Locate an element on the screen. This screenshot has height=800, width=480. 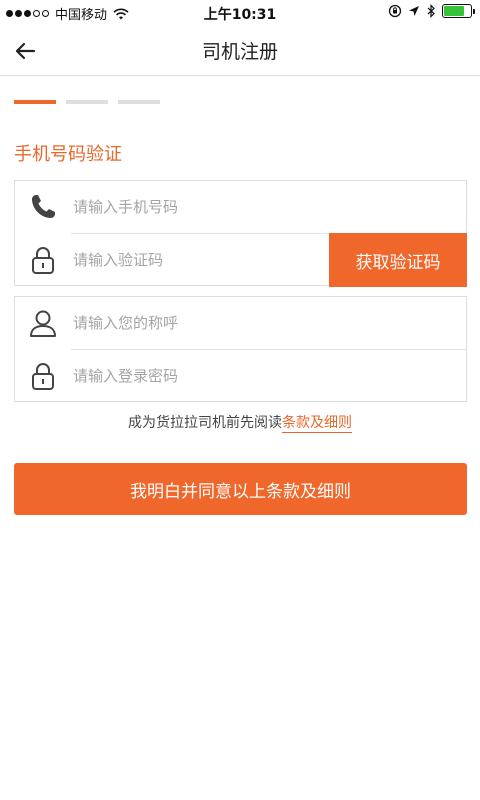
terms-prefix: 成为货拉拉司机前先阅读 is located at coordinates (205, 423).